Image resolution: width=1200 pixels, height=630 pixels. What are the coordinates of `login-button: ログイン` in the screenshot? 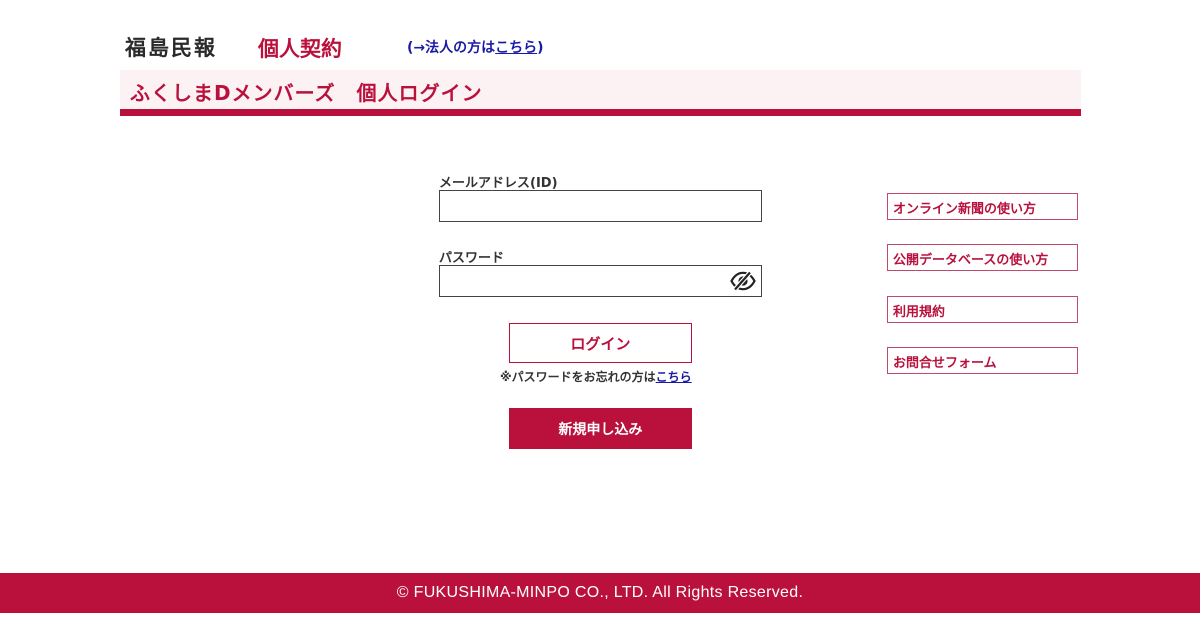 It's located at (600, 343).